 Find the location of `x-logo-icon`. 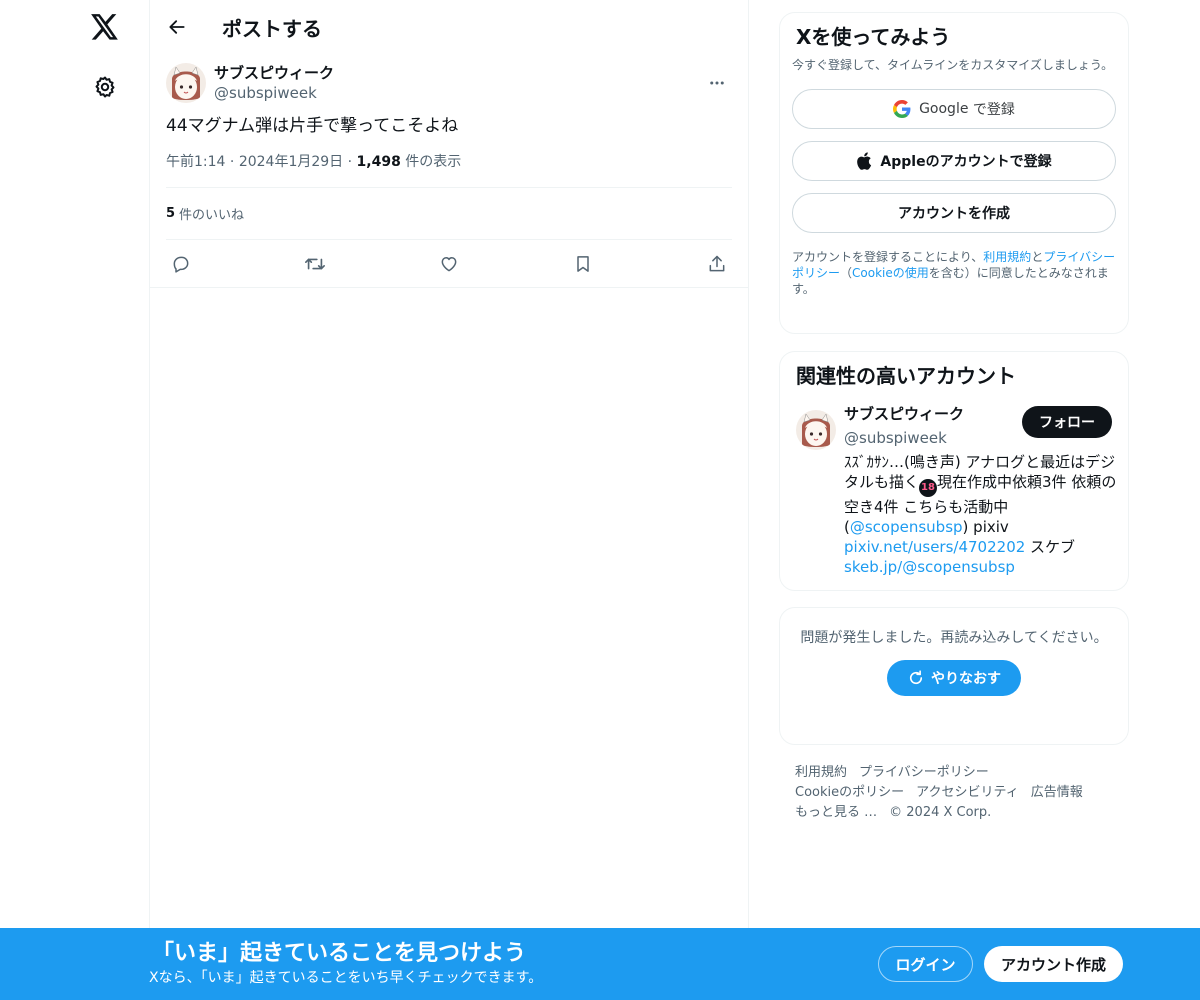

x-logo-icon is located at coordinates (105, 27).